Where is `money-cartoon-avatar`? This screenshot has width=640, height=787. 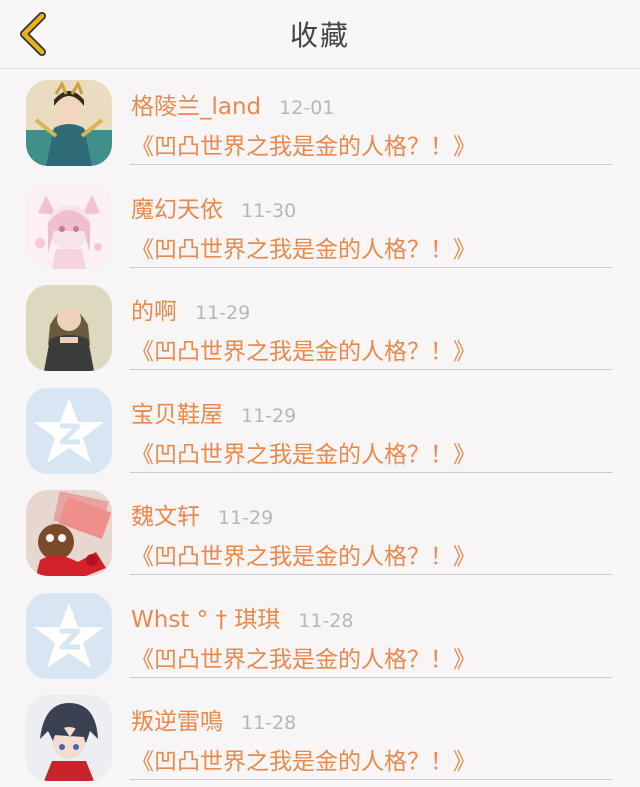 money-cartoon-avatar is located at coordinates (69, 533).